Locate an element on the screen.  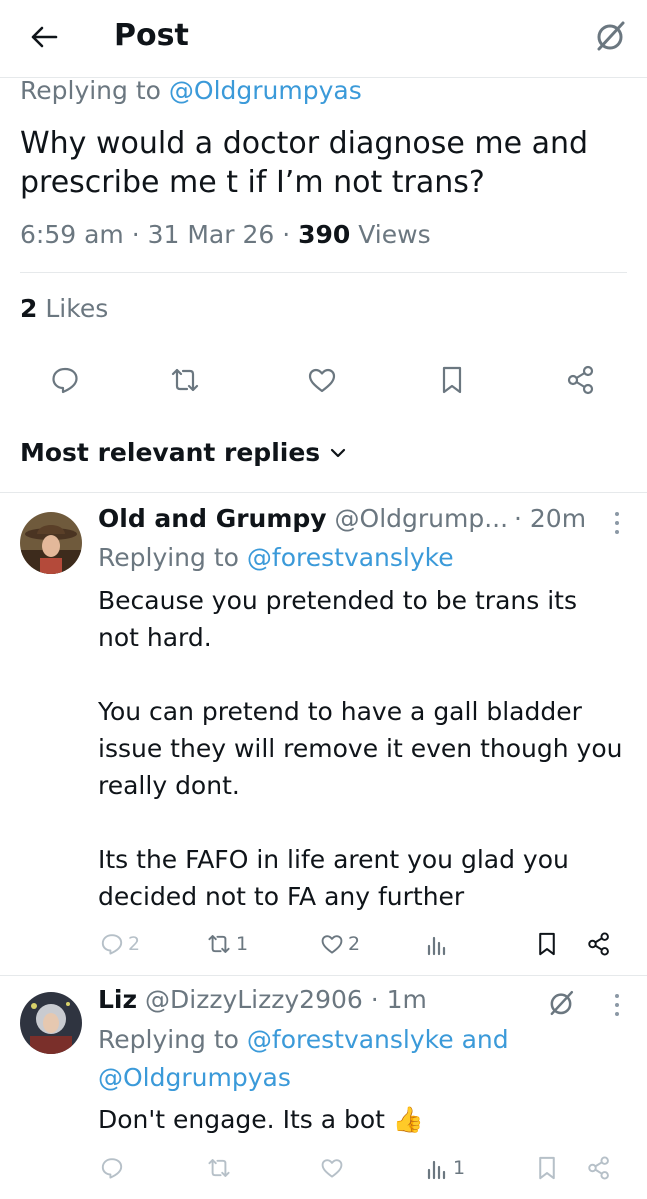
sort-replies-dropdown: Most relevant replies is located at coordinates (183, 452).